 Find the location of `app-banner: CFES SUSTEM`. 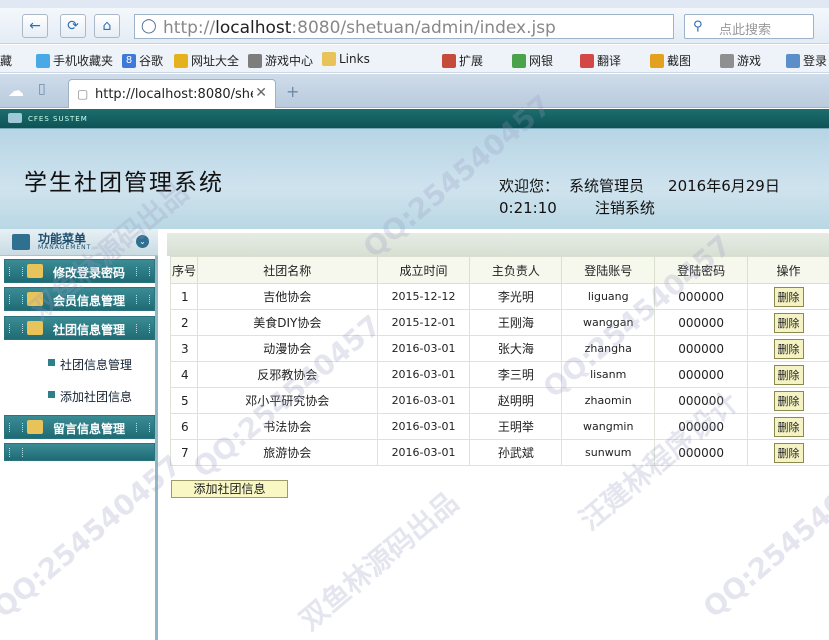

app-banner: CFES SUSTEM is located at coordinates (414, 118).